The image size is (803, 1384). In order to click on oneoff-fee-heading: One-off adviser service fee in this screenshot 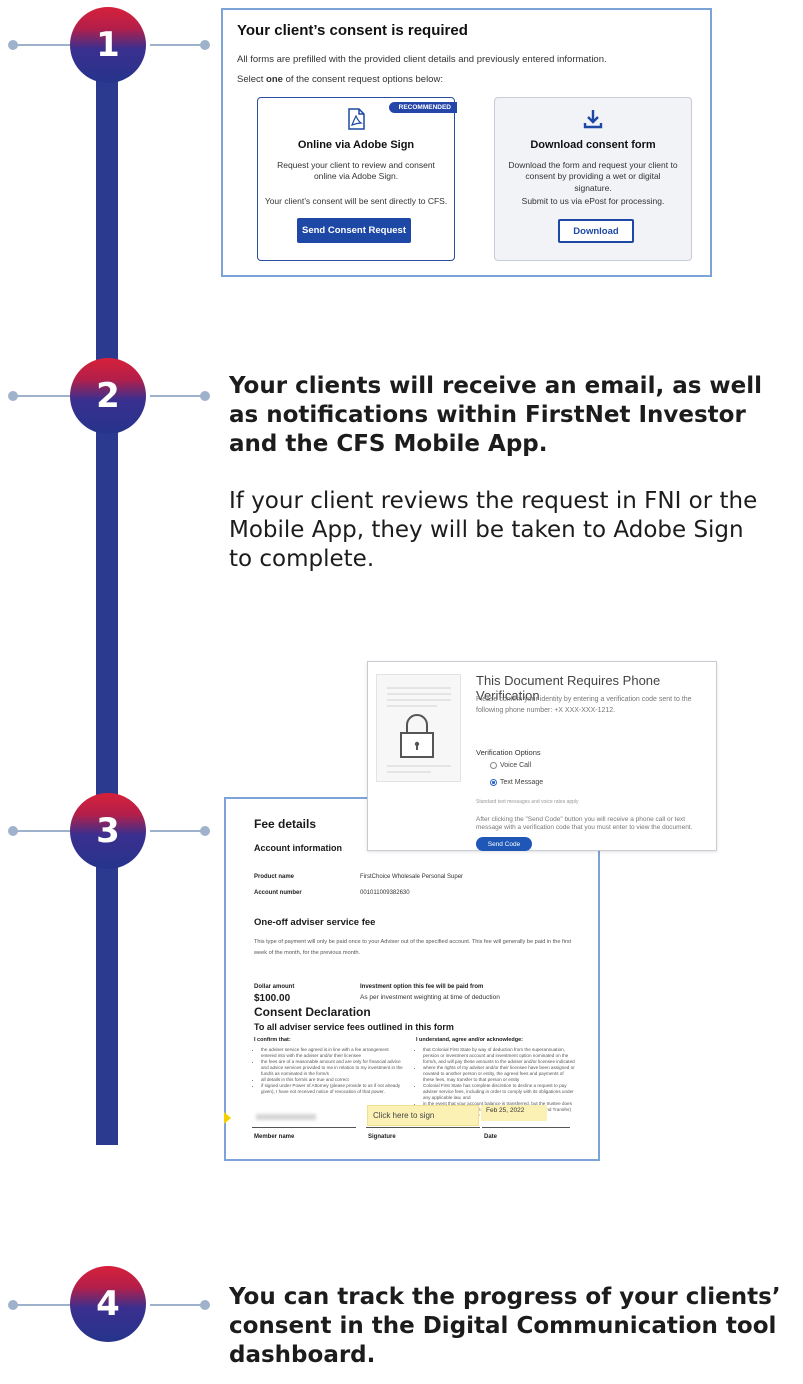, I will do `click(315, 922)`.